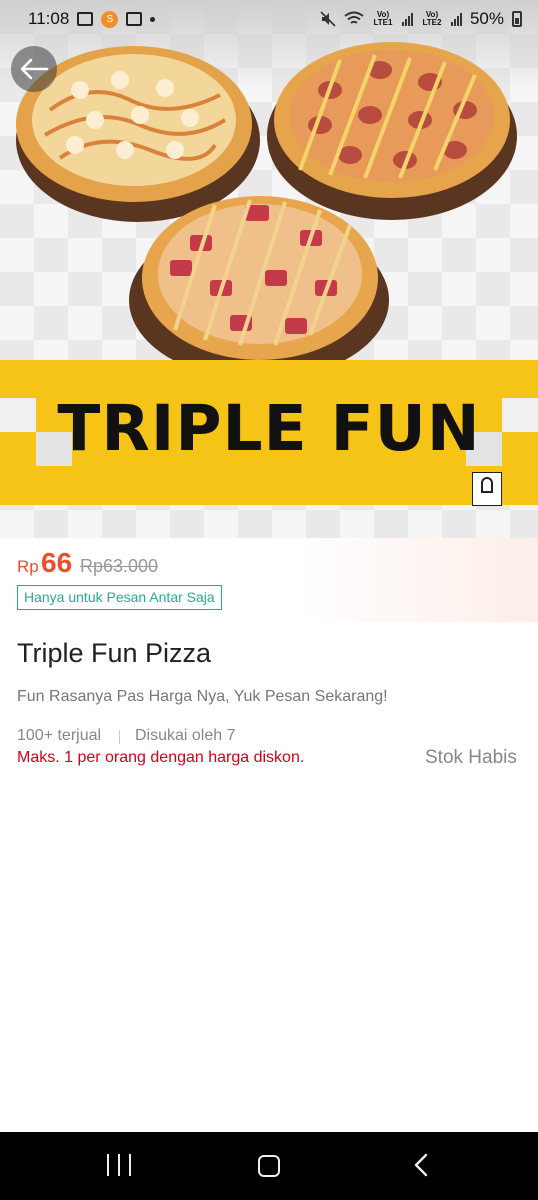 The height and width of the screenshot is (1200, 538). I want to click on recents-button, so click(119, 1165).